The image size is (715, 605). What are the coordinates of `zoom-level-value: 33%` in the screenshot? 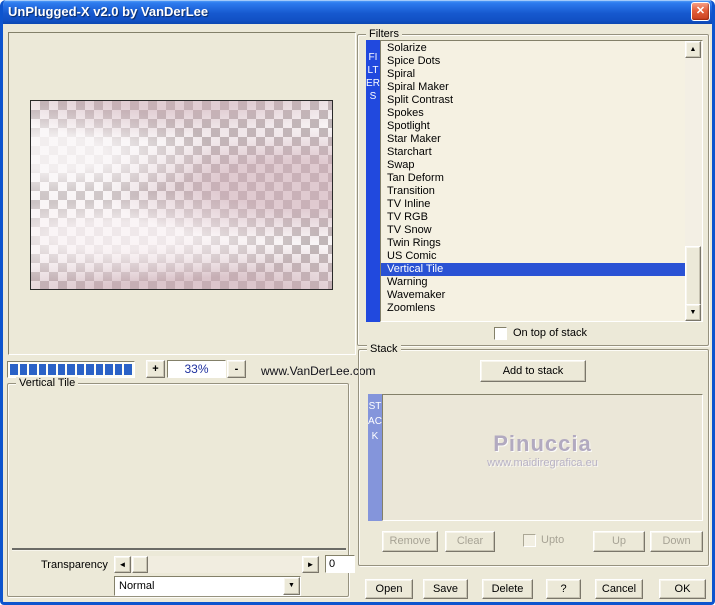 It's located at (196, 369).